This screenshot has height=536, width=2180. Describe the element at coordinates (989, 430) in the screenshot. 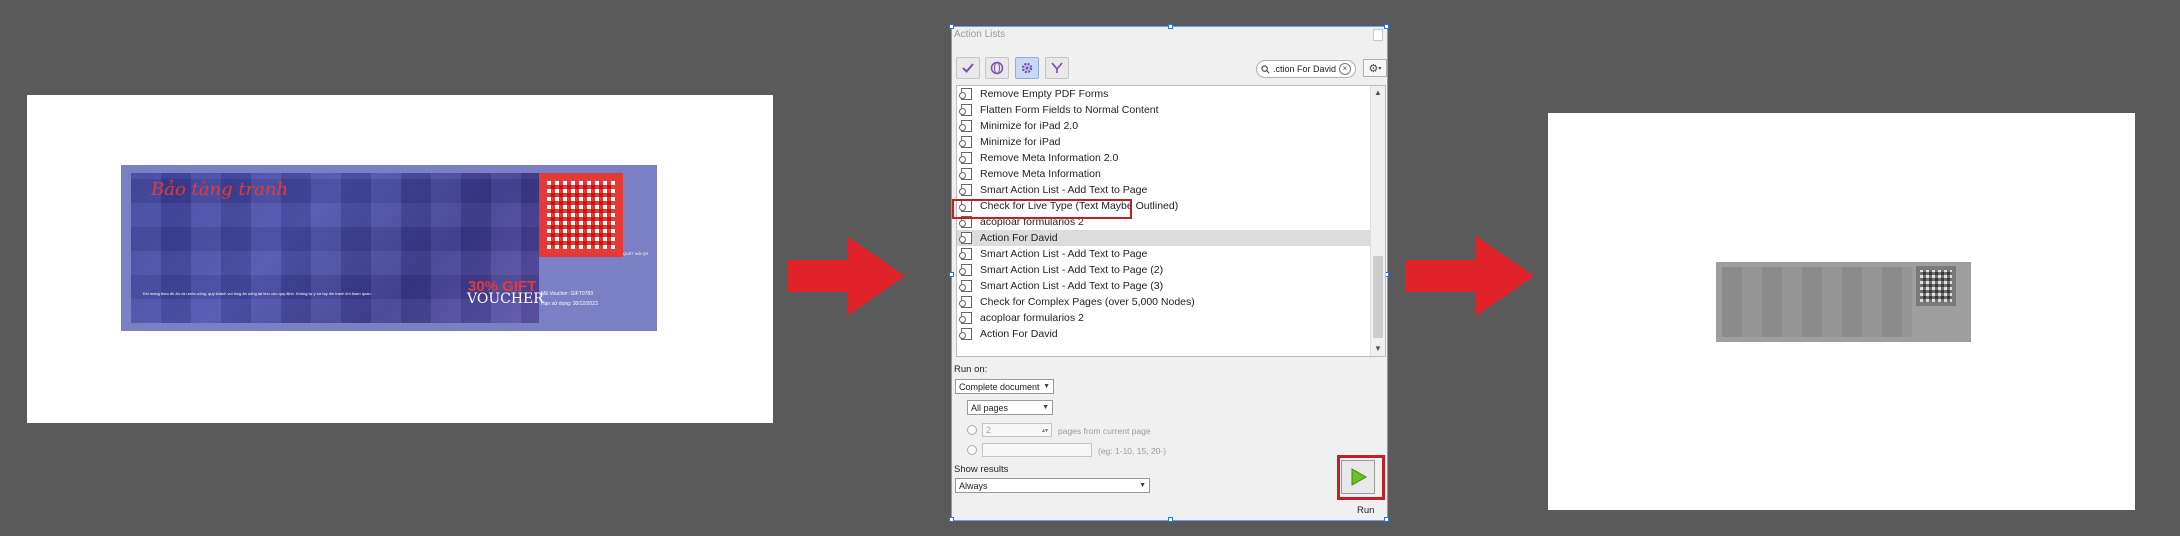

I see `pages-count-value: 2` at that location.